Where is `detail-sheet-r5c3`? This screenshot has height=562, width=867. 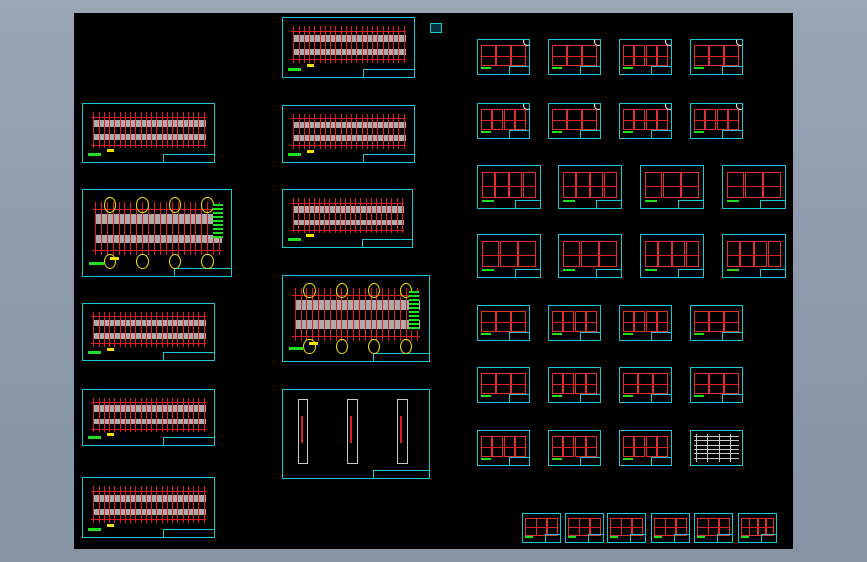 detail-sheet-r5c3 is located at coordinates (645, 323).